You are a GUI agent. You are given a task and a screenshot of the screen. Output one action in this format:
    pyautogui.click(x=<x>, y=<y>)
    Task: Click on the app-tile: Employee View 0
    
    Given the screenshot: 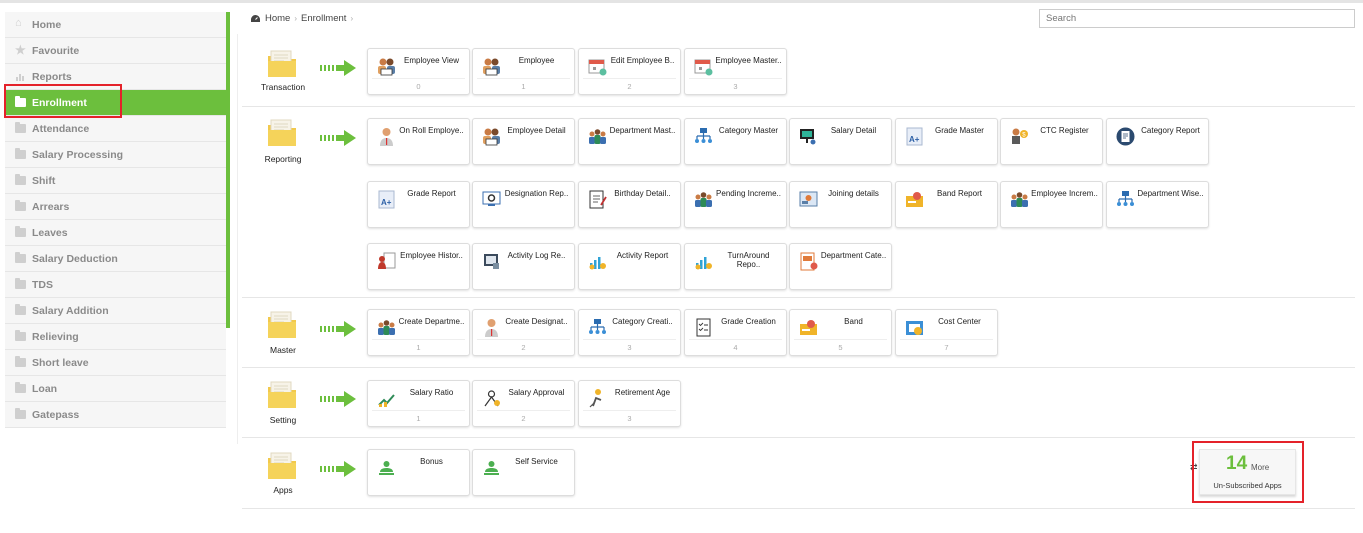 What is the action you would take?
    pyautogui.click(x=418, y=71)
    